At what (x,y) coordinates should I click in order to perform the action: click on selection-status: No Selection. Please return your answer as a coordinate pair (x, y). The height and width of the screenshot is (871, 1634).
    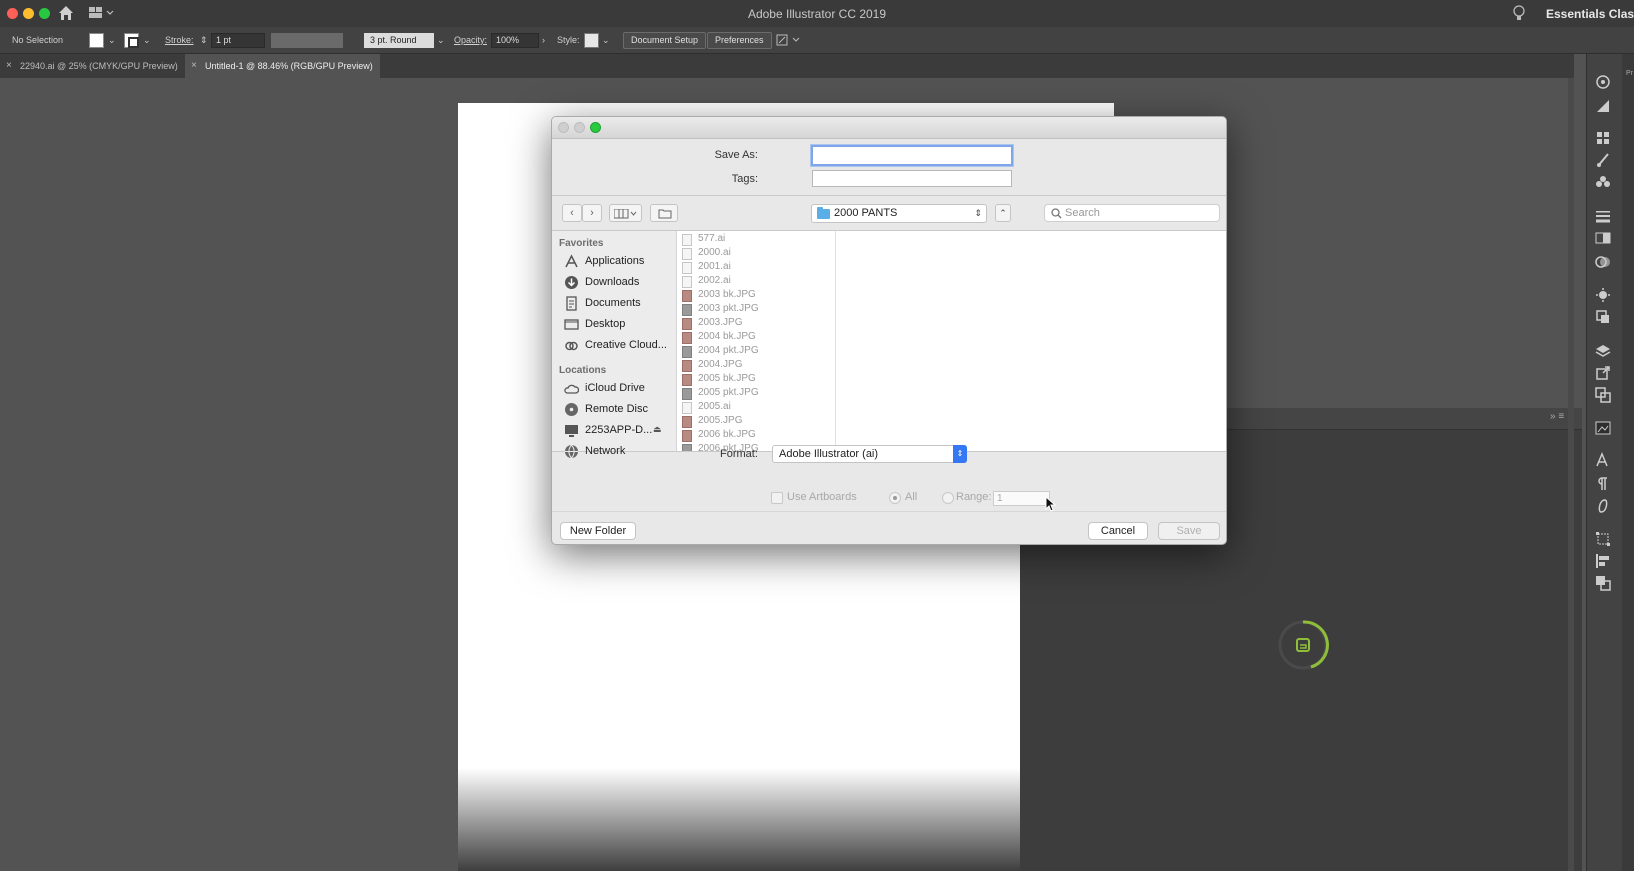
    Looking at the image, I should click on (38, 40).